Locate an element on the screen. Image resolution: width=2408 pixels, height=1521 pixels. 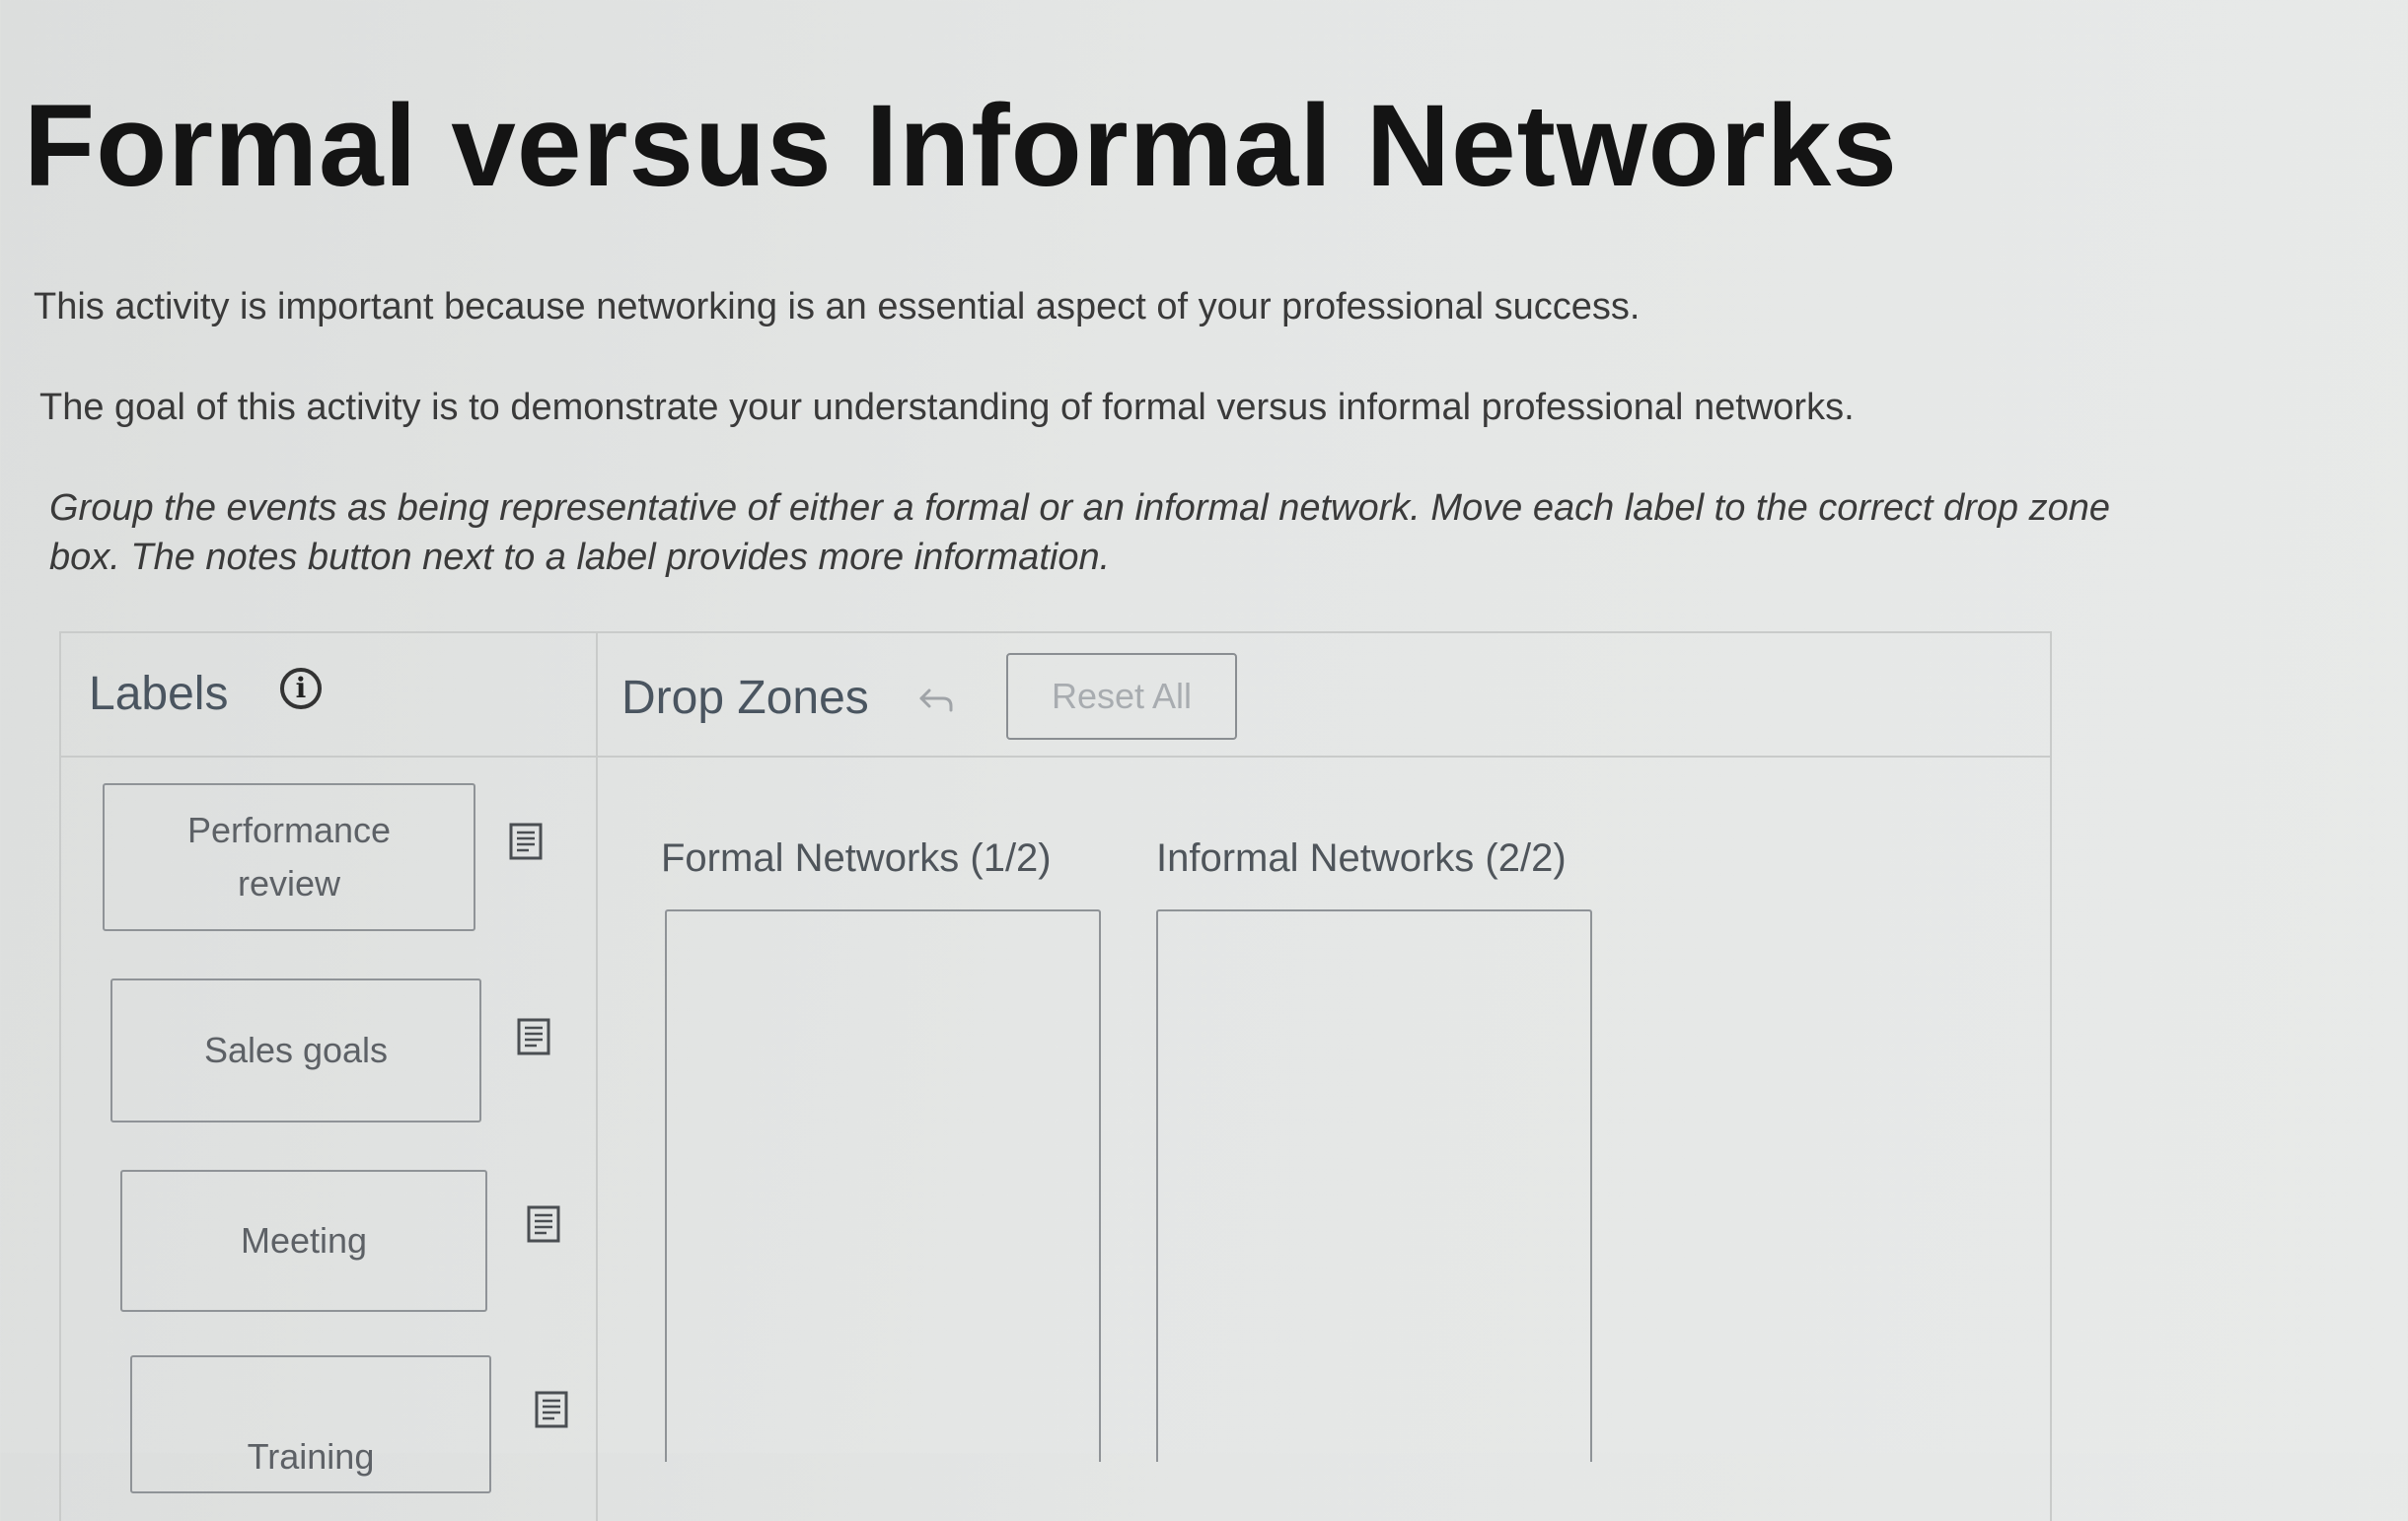
label-card-sales-goals: Sales goals is located at coordinates (295, 1050).